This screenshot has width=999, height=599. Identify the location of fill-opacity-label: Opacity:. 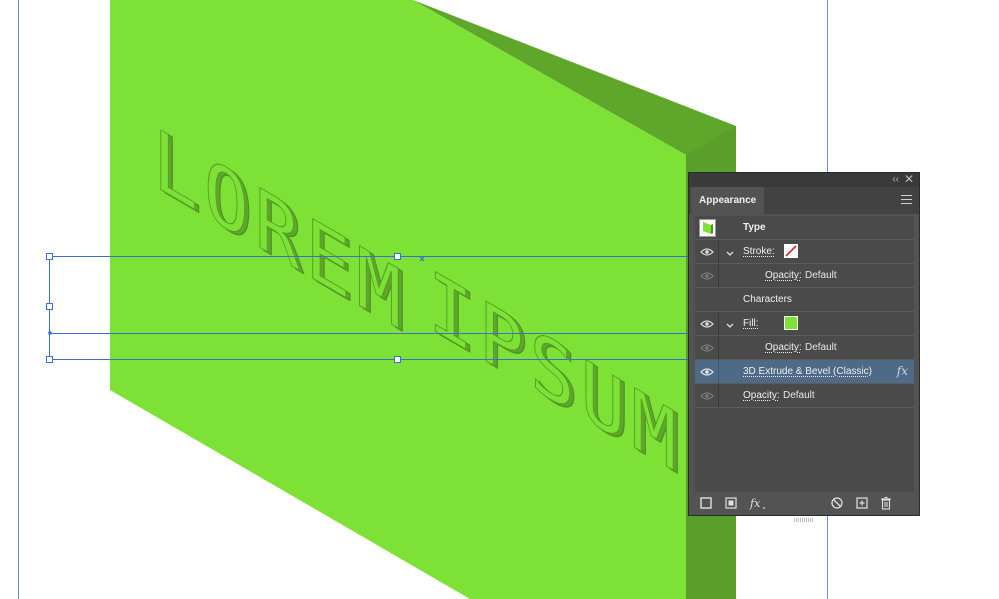
(783, 347).